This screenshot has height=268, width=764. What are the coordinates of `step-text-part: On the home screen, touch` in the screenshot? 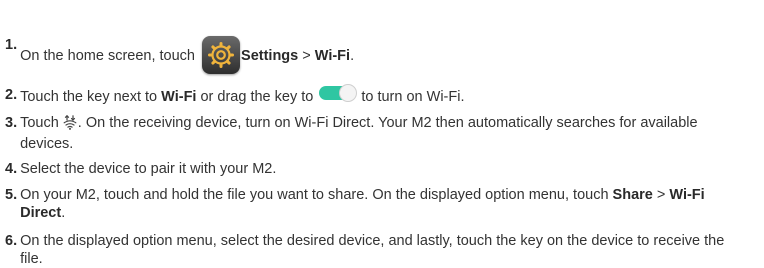 It's located at (107, 56).